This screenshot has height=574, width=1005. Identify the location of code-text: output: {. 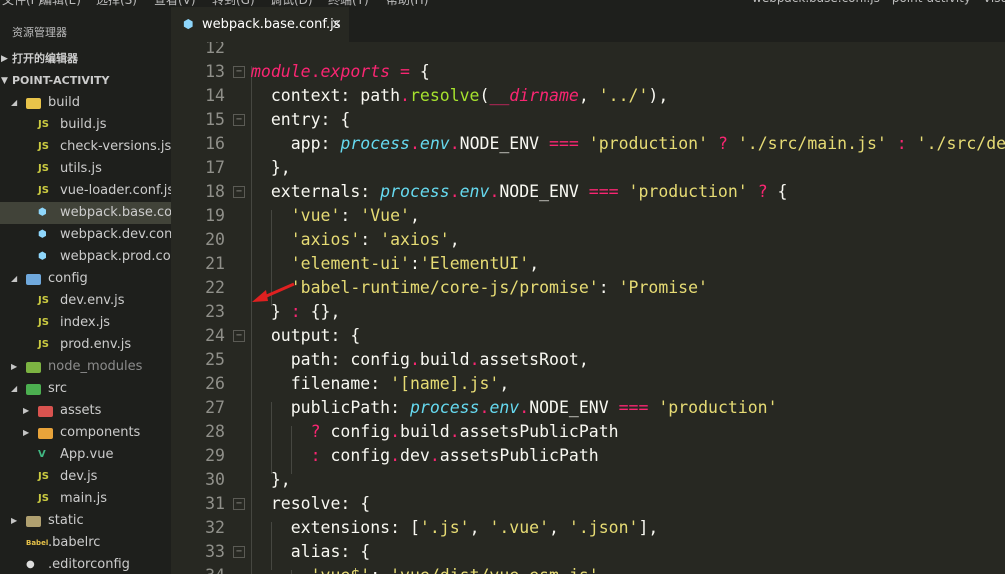
(306, 335).